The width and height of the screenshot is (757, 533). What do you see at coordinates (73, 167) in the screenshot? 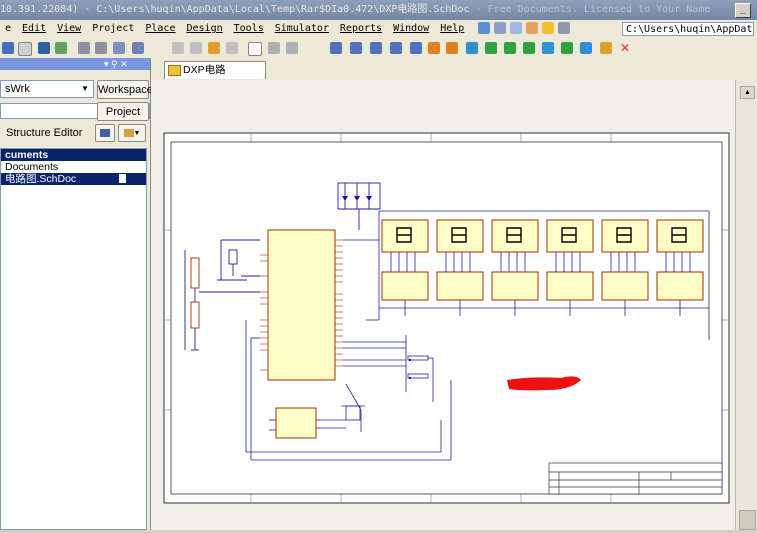
I see `tree-item-documents: Documents` at bounding box center [73, 167].